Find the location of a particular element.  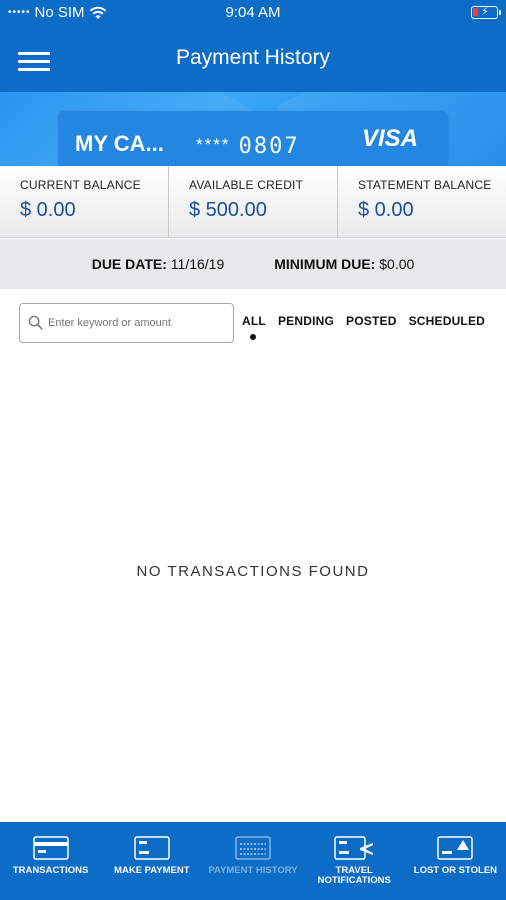

nav-label: TRANSACTIONS is located at coordinates (50, 870).